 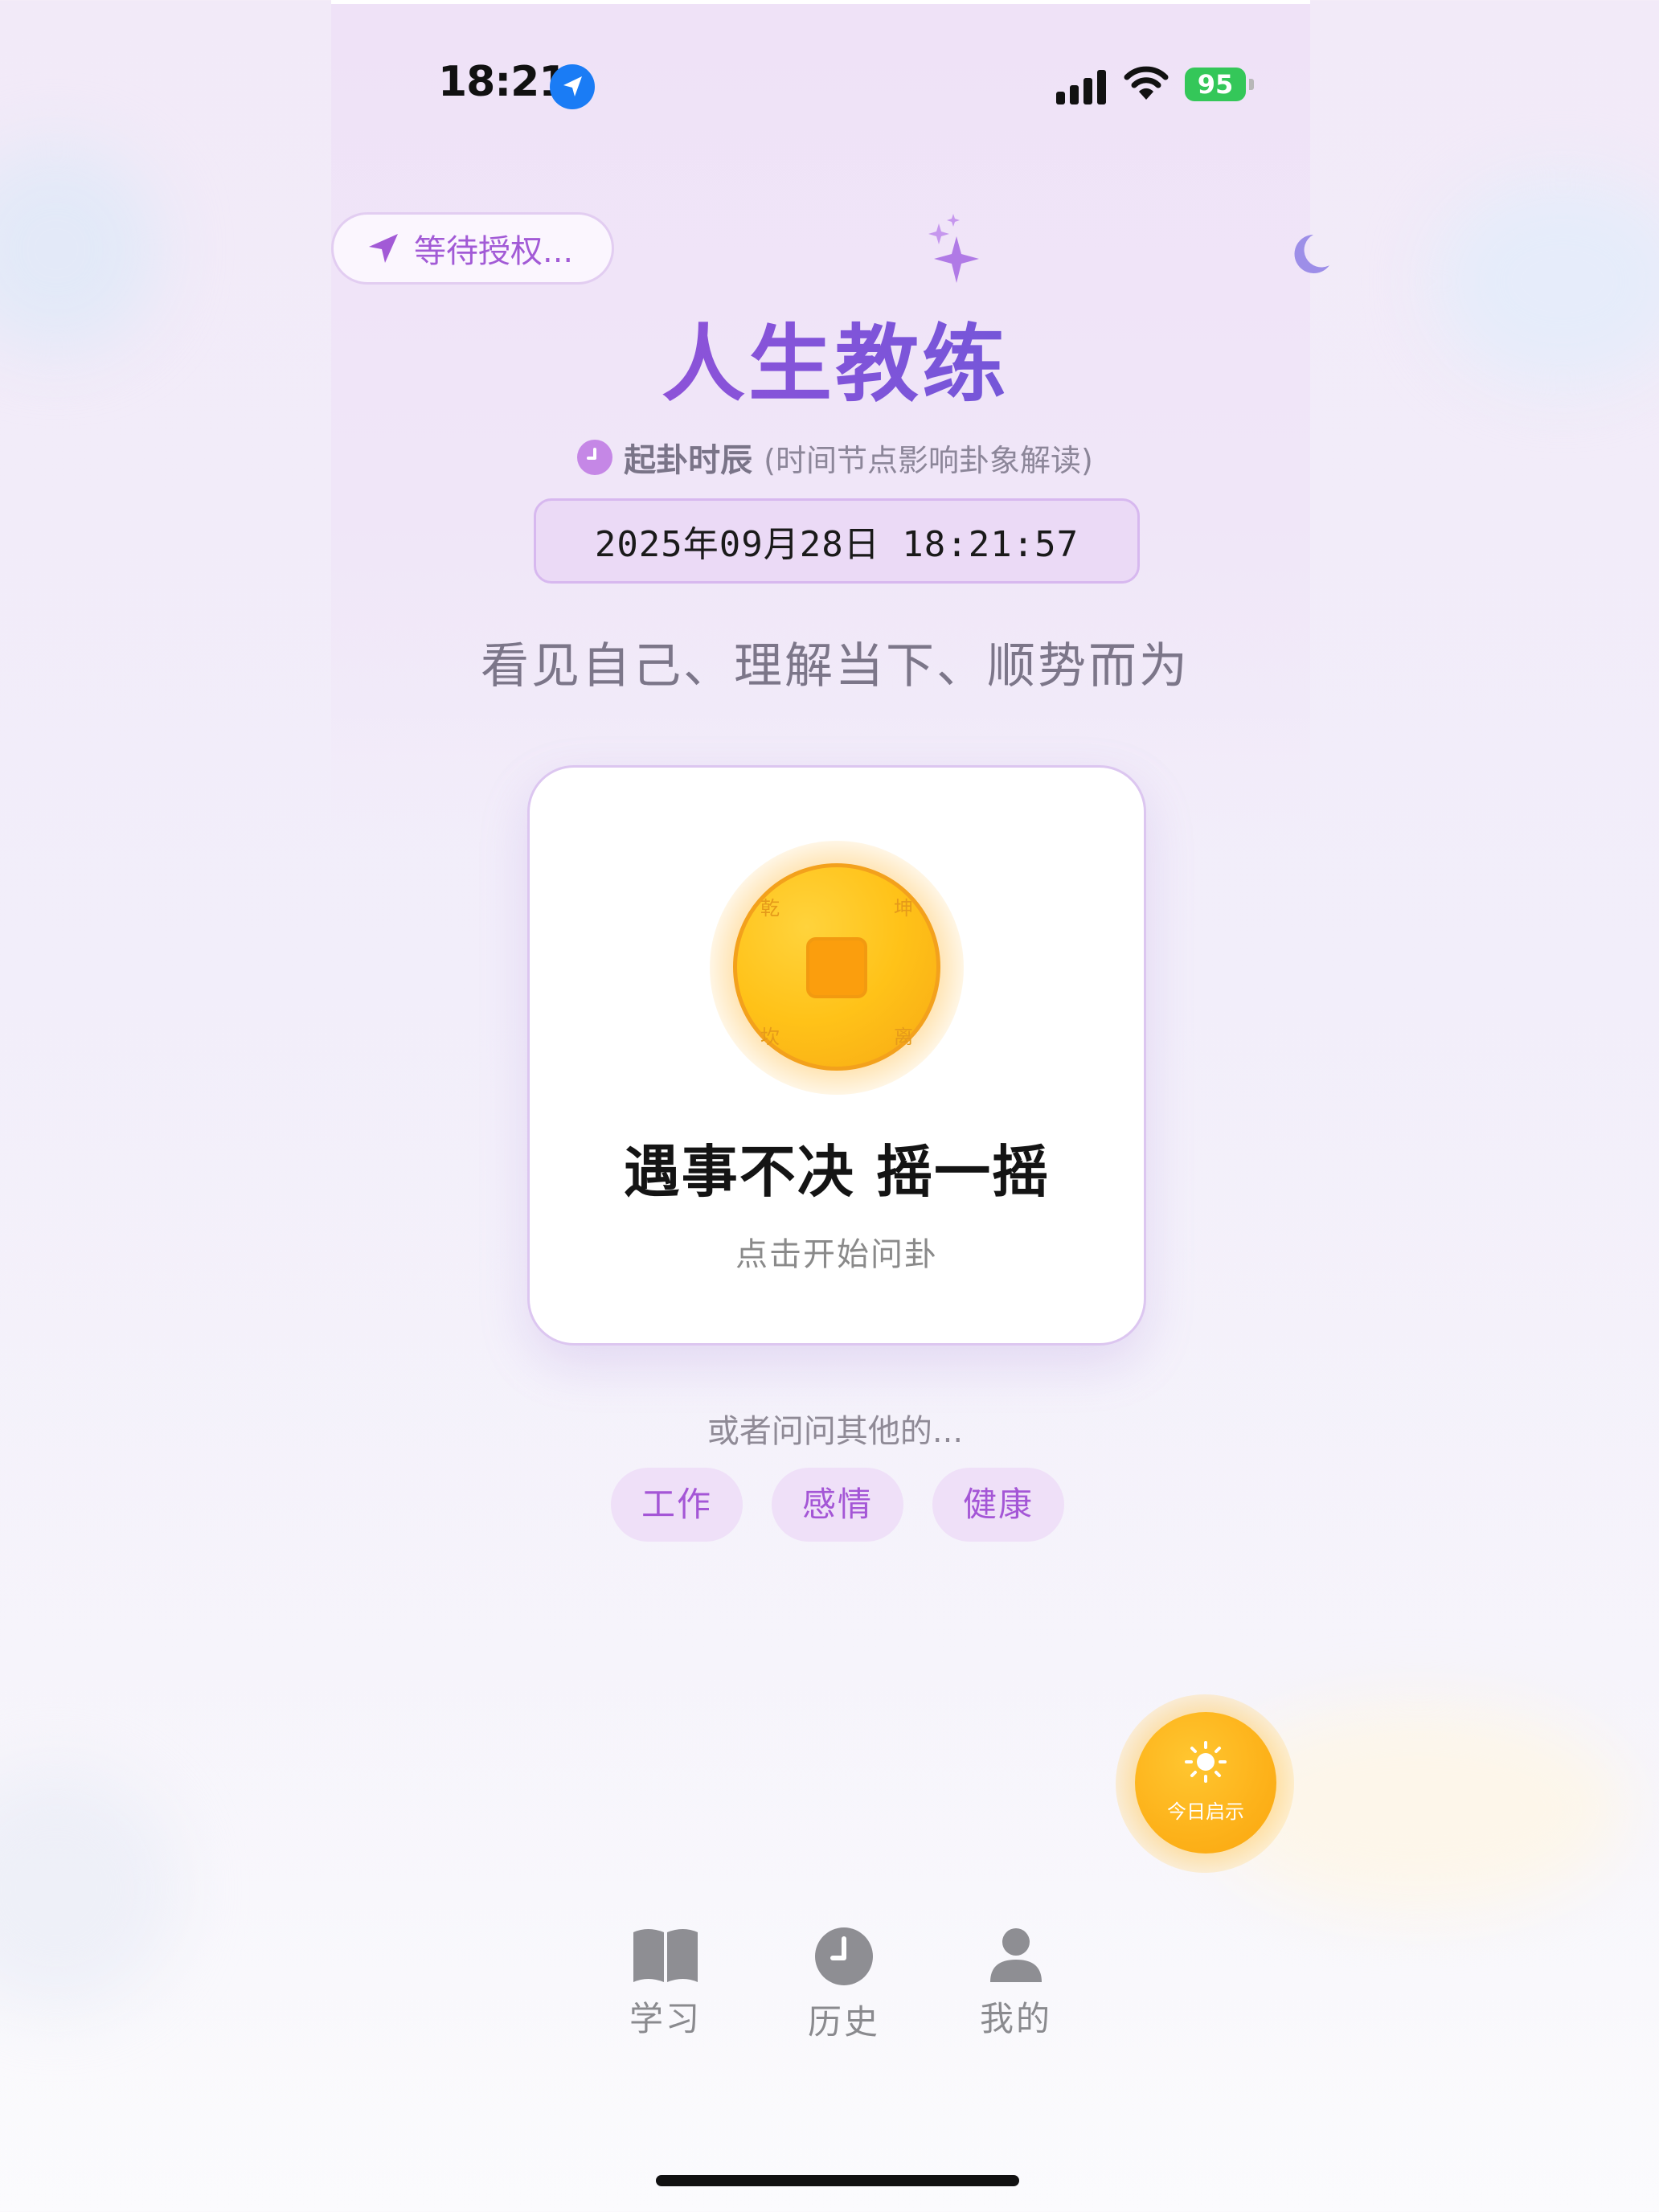 What do you see at coordinates (770, 908) in the screenshot?
I see `coin-char-qian: 乾` at bounding box center [770, 908].